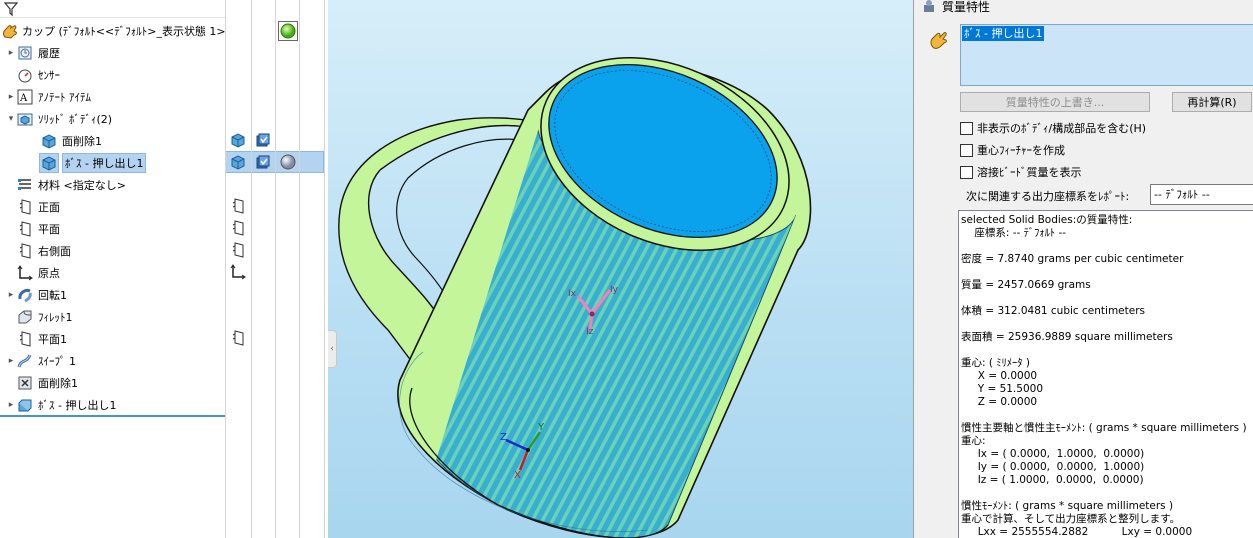 This screenshot has height=538, width=1253. I want to click on tree-item-label: 平面1, so click(52, 339).